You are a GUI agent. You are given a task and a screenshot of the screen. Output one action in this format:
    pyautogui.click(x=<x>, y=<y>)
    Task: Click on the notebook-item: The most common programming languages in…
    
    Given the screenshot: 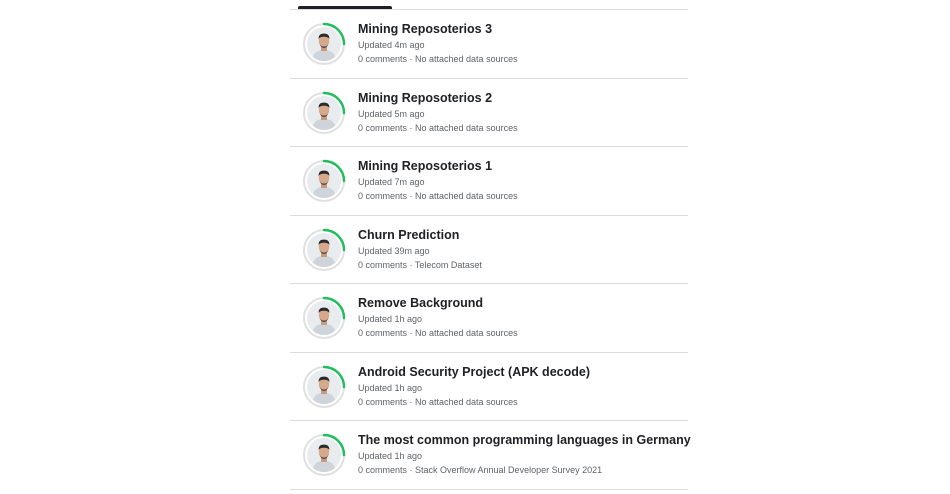 What is the action you would take?
    pyautogui.click(x=490, y=455)
    